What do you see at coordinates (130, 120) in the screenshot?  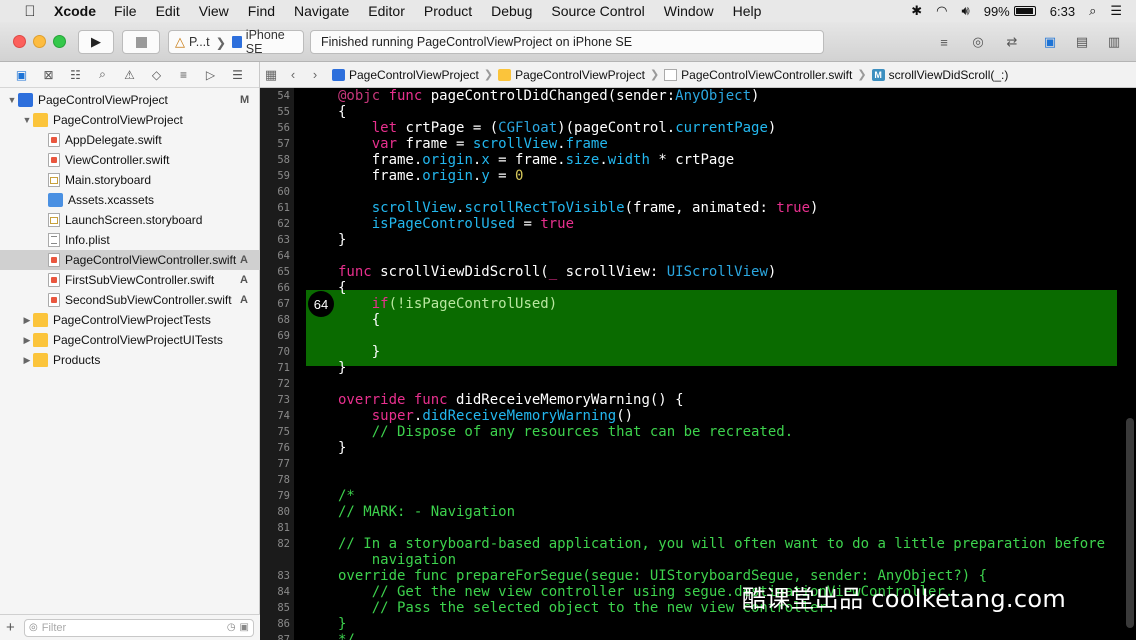 I see `navigator-item: ▼ PageControlViewProject` at bounding box center [130, 120].